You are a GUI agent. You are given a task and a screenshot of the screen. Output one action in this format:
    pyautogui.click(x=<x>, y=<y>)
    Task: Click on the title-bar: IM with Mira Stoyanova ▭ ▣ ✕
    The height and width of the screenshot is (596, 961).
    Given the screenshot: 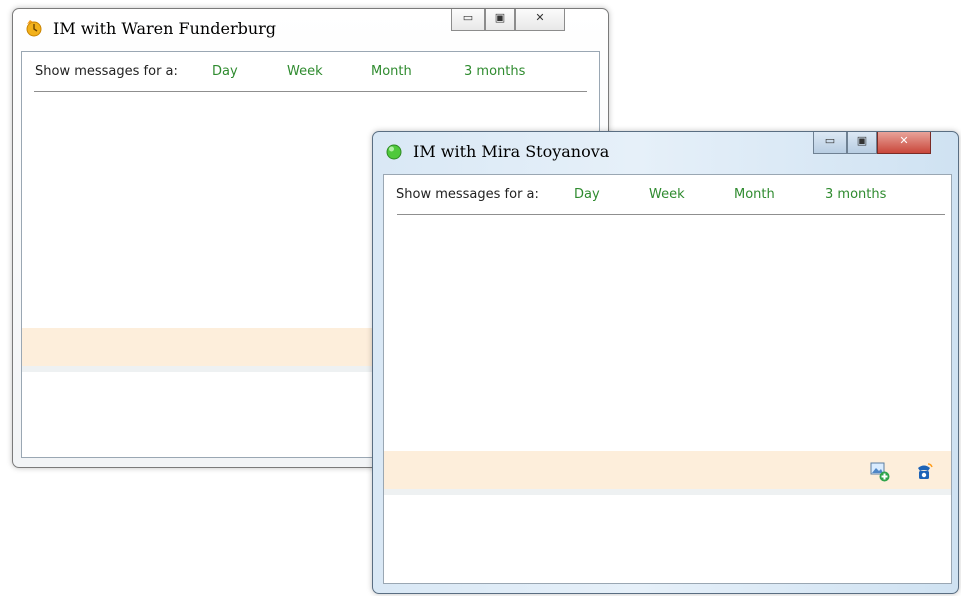 What is the action you would take?
    pyautogui.click(x=665, y=150)
    